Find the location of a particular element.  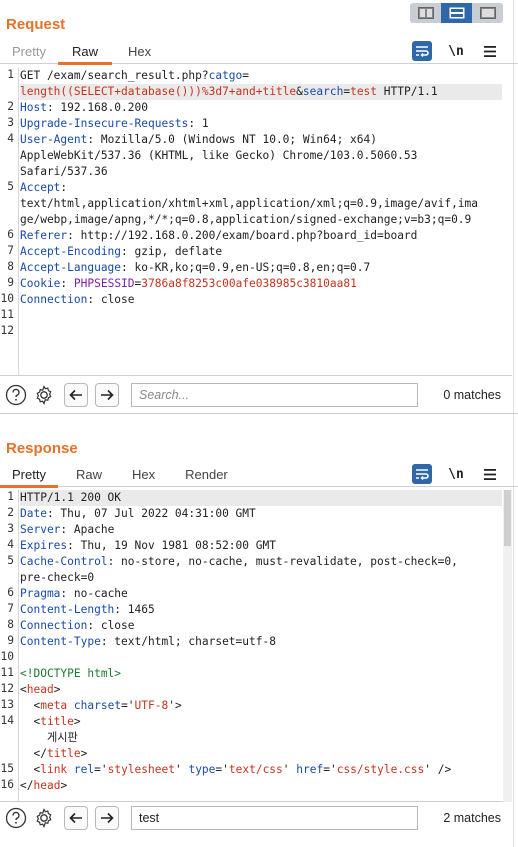

line-number: 15 is located at coordinates (7, 768).